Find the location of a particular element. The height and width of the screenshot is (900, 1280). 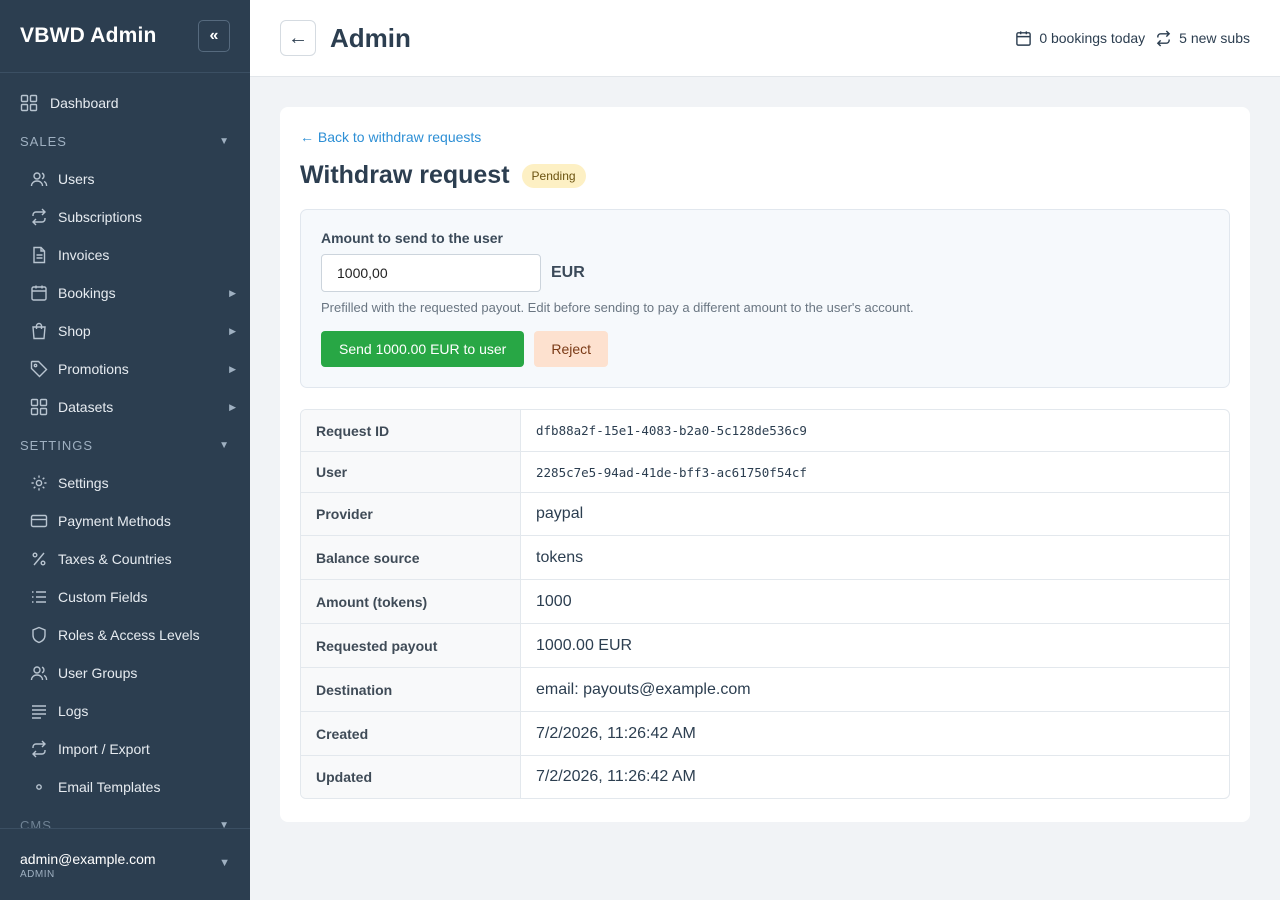

table-row: Balance source tokens is located at coordinates (765, 557).